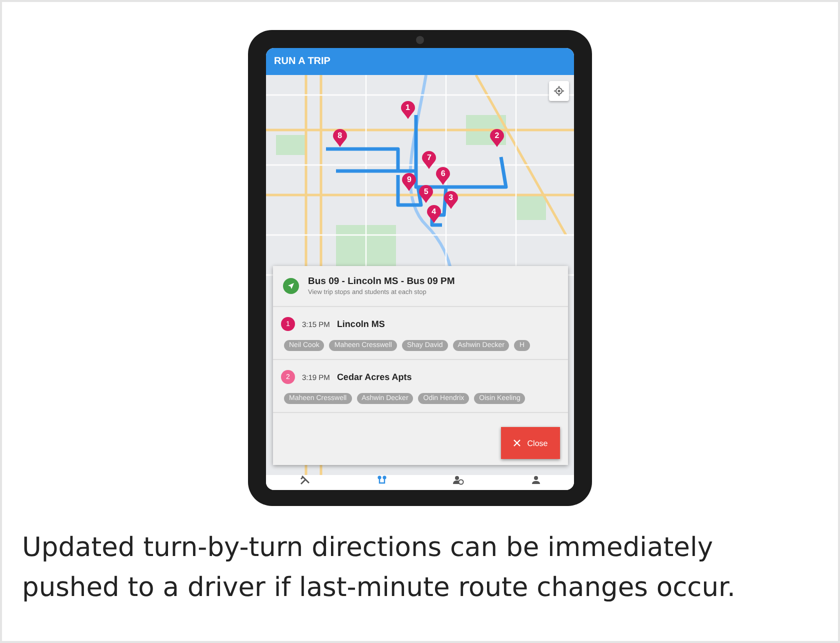  Describe the element at coordinates (409, 182) in the screenshot. I see `map-pin: 9` at that location.